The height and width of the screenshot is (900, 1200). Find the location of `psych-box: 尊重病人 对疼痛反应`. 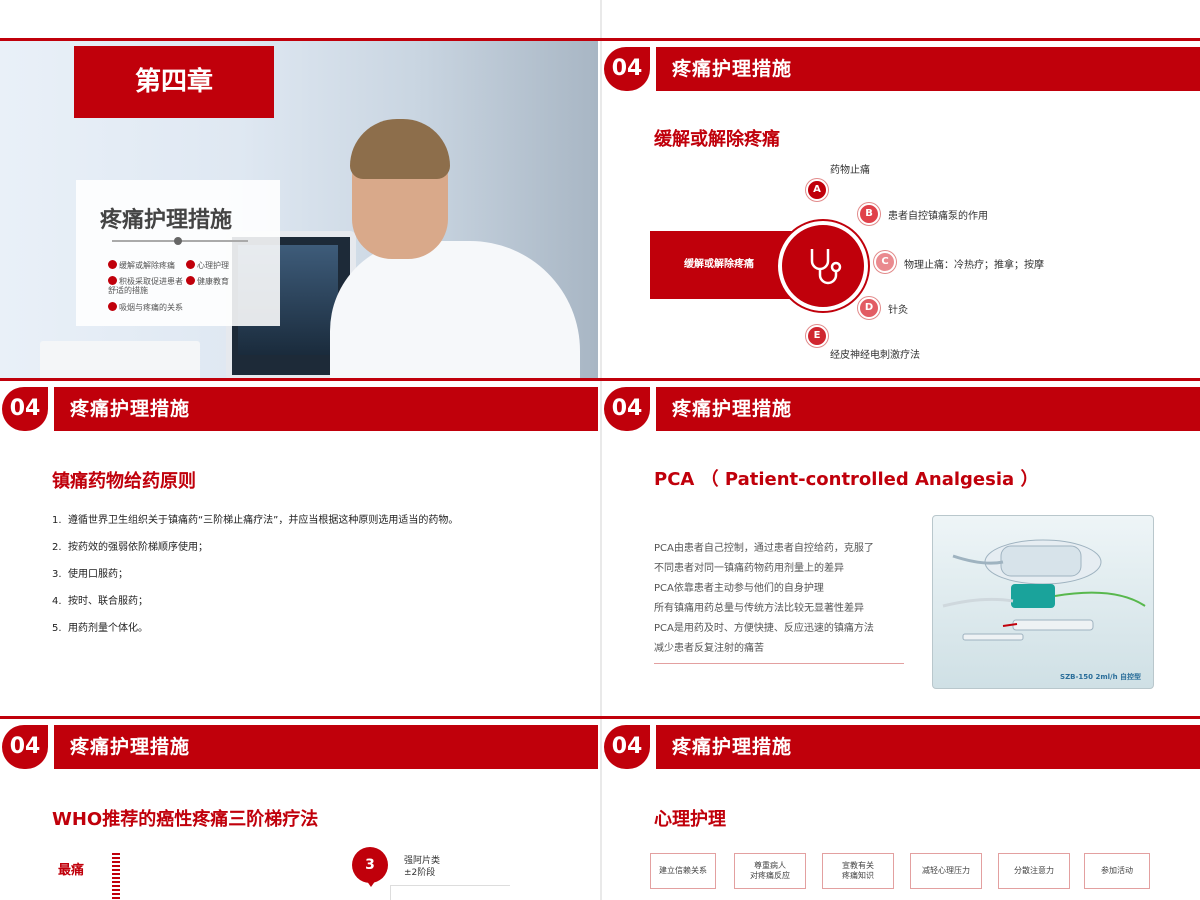

psych-box: 尊重病人 对疼痛反应 is located at coordinates (770, 871).